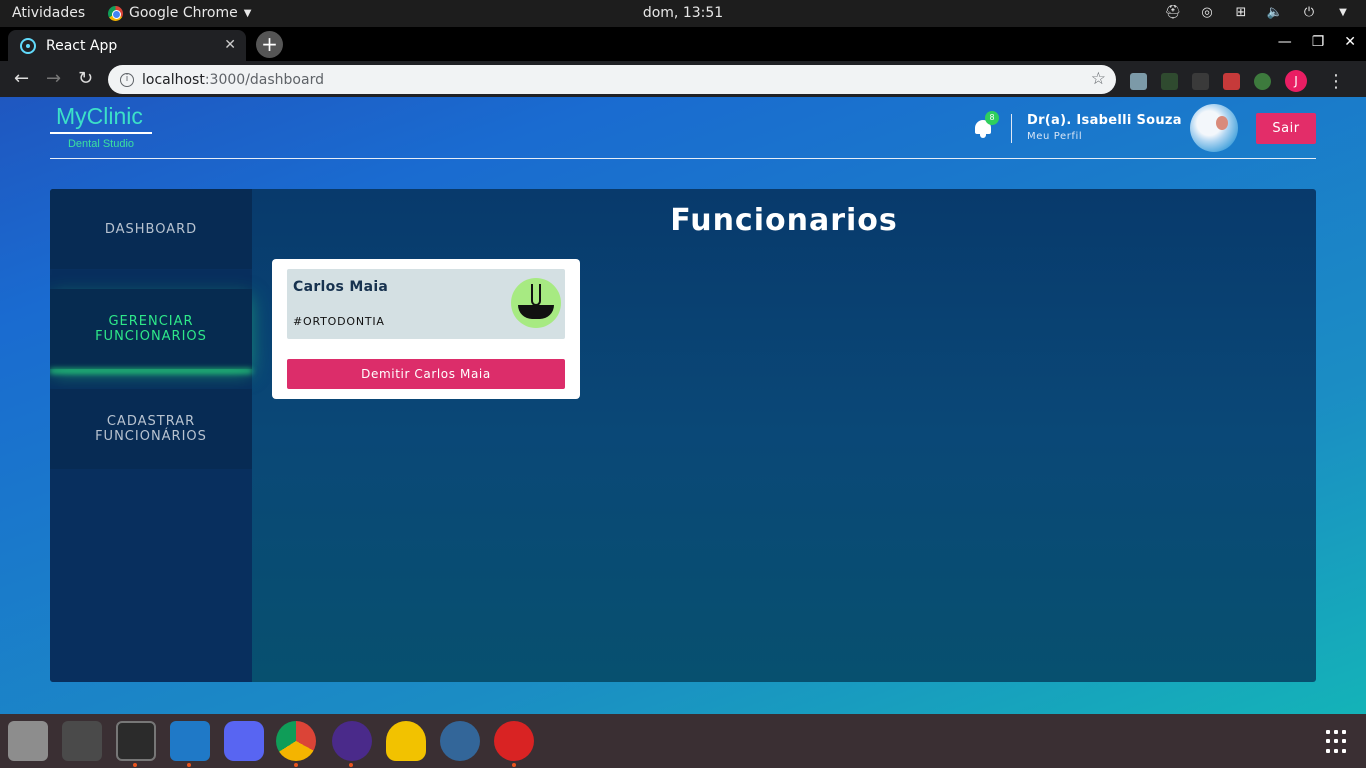 Image resolution: width=1366 pixels, height=768 pixels. What do you see at coordinates (683, 741) in the screenshot?
I see `taskbar-dock` at bounding box center [683, 741].